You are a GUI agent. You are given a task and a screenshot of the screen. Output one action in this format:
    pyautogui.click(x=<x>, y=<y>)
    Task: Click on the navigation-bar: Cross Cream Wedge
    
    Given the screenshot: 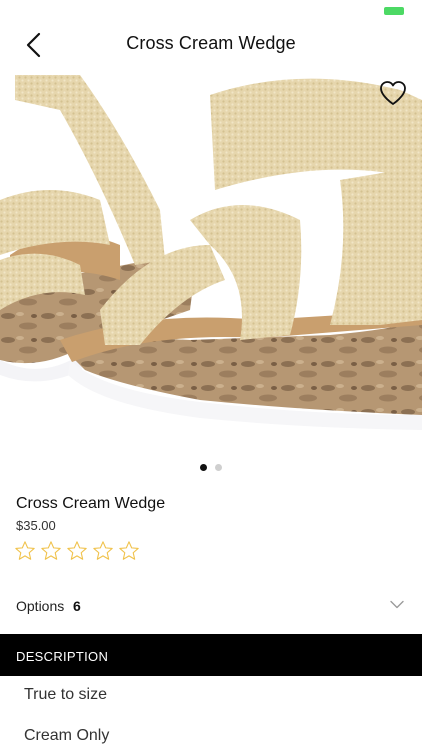 What is the action you would take?
    pyautogui.click(x=211, y=44)
    